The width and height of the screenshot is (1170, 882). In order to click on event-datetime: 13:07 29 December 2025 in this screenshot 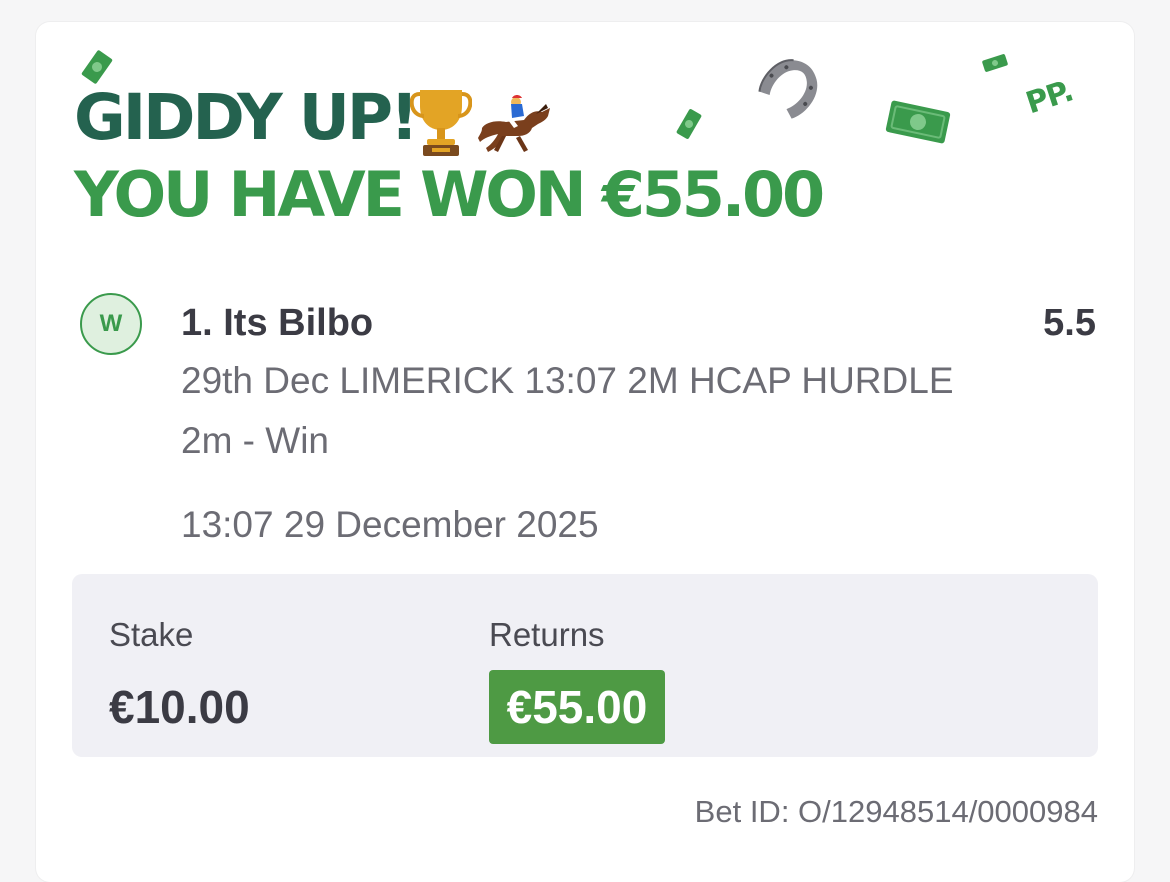, I will do `click(390, 524)`.